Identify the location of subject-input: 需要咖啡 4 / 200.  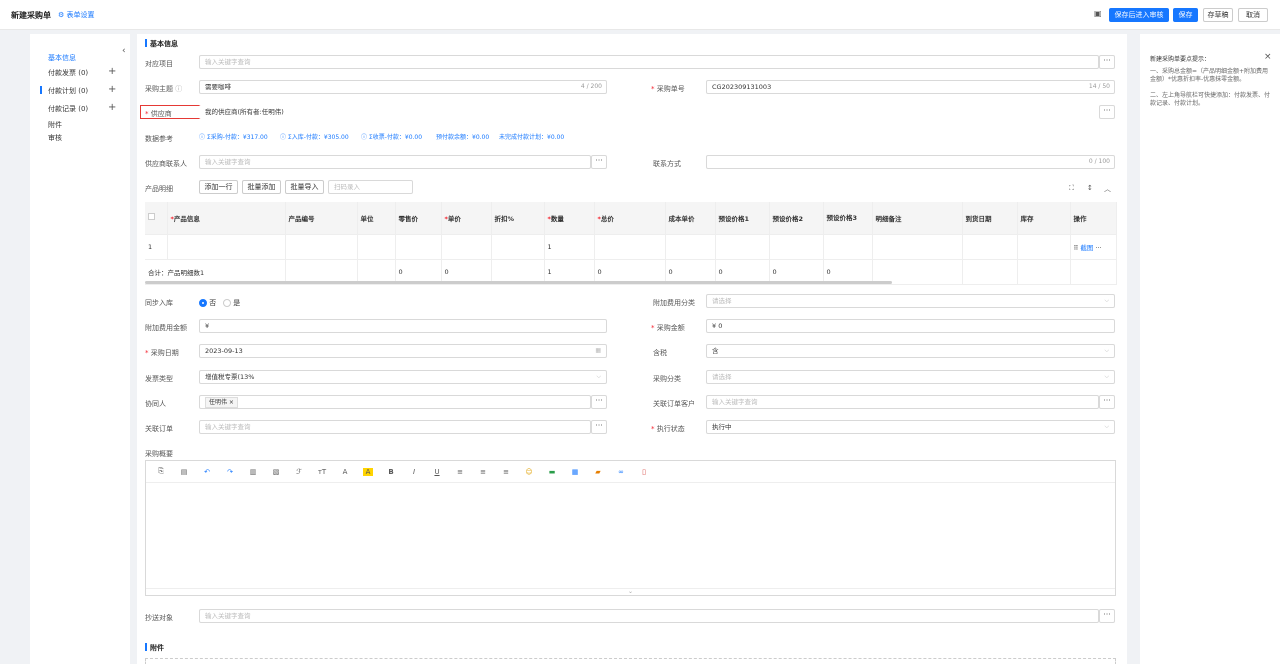
(403, 87).